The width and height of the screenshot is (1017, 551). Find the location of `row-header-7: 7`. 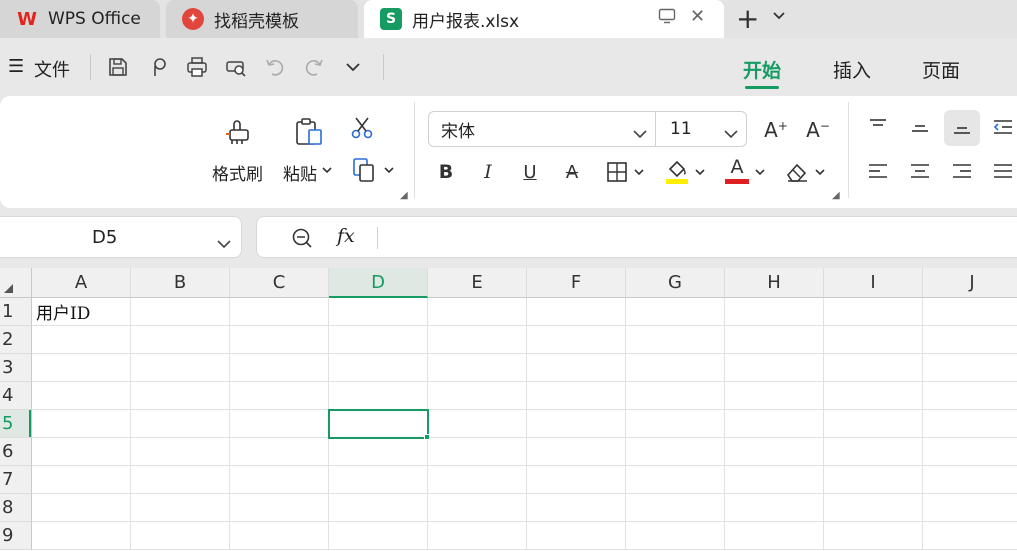

row-header-7: 7 is located at coordinates (16, 480).